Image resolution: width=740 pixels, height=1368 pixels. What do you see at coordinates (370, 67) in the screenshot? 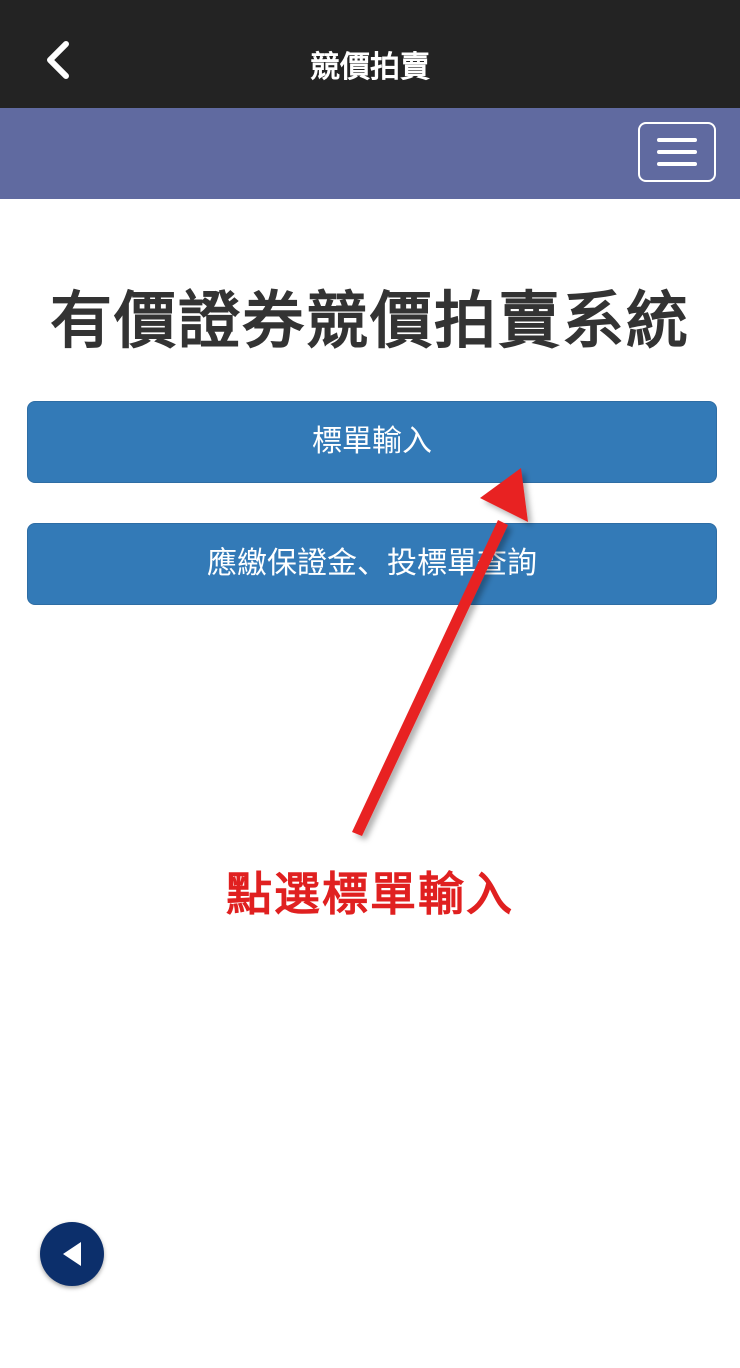
I see `page-header-title: 競價拍賣` at bounding box center [370, 67].